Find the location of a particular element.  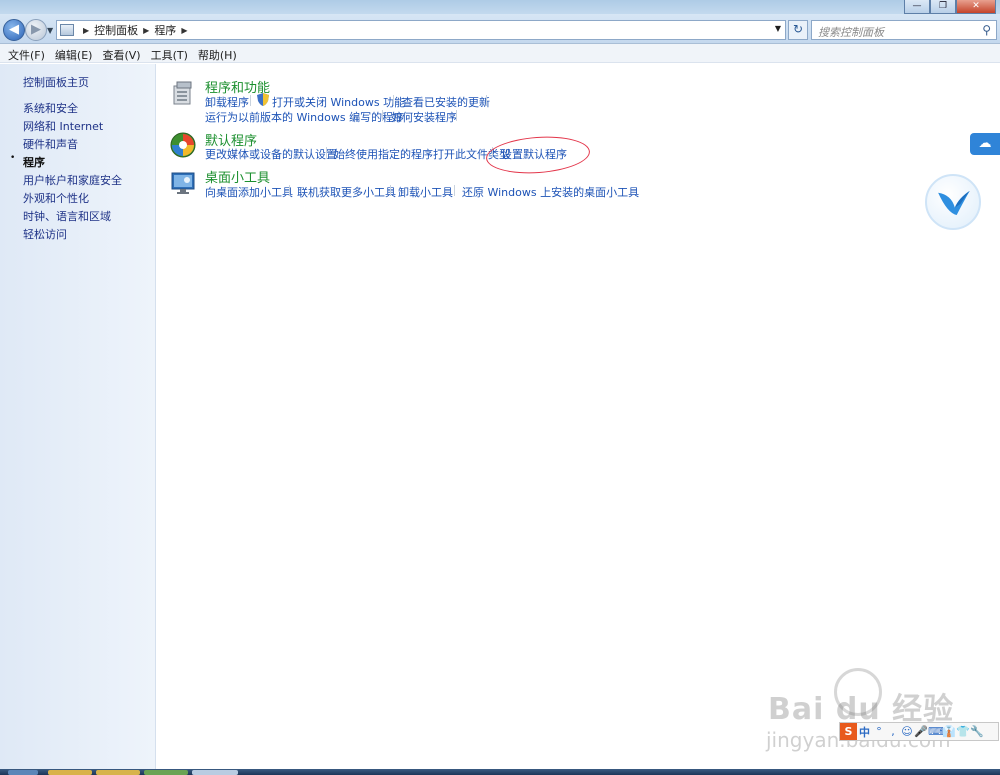

sidebar-home-link: 控制面板主页 is located at coordinates (56, 82).